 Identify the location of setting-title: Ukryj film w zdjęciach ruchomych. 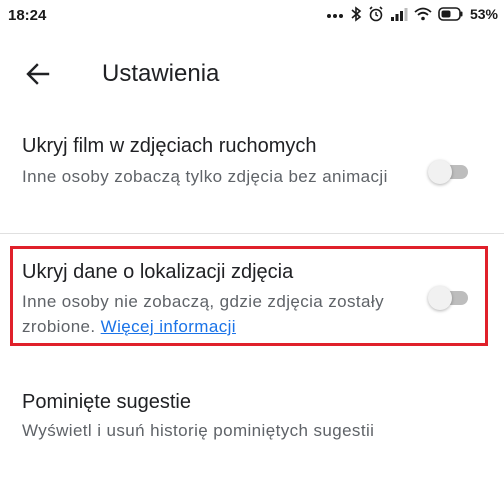
(169, 146).